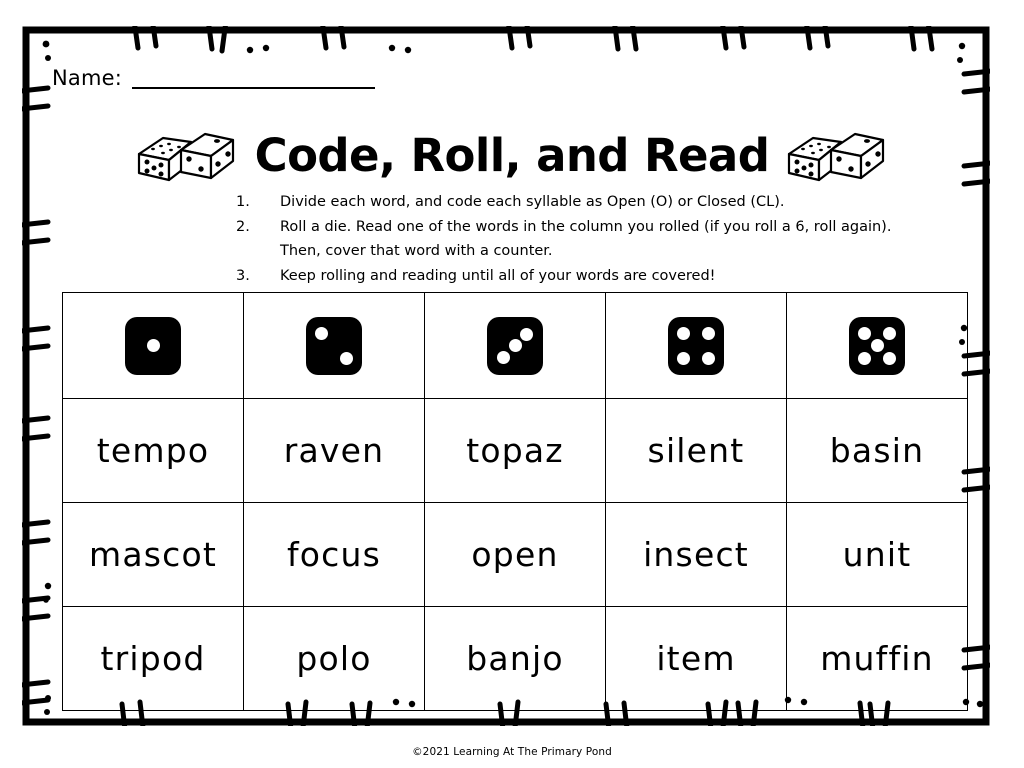 The width and height of the screenshot is (1024, 768). What do you see at coordinates (877, 450) in the screenshot?
I see `word-cell: basin` at bounding box center [877, 450].